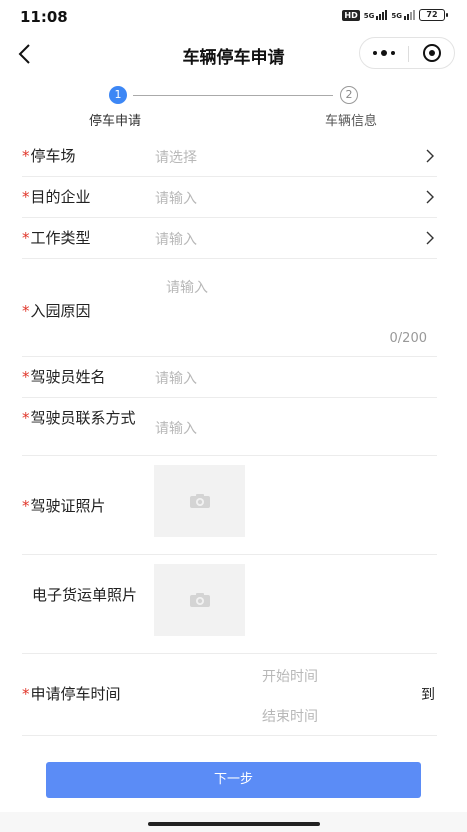 This screenshot has height=832, width=467. Describe the element at coordinates (233, 95) in the screenshot. I see `step-connector` at that location.